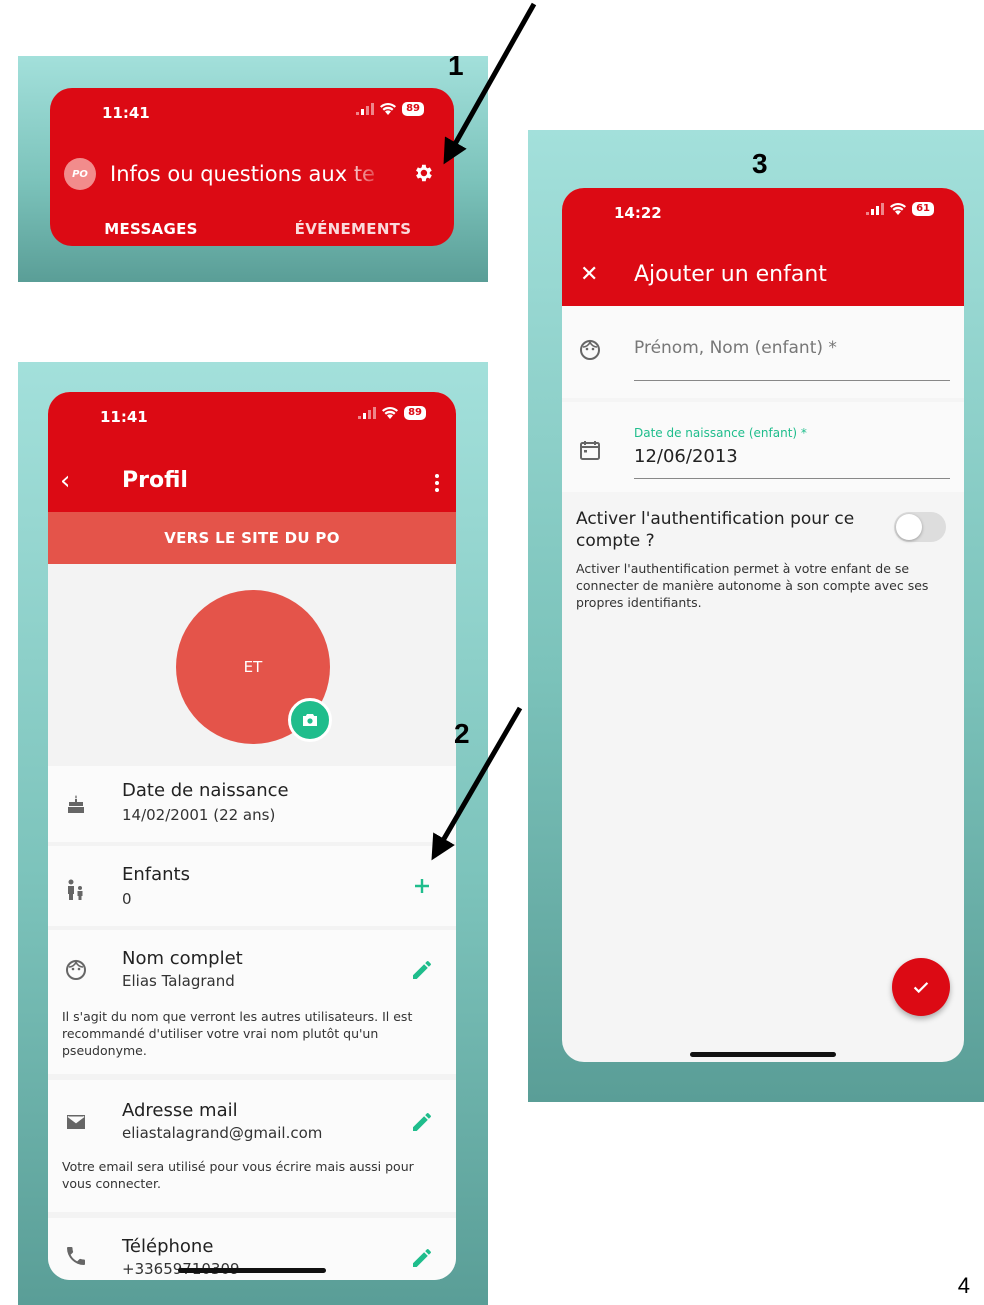 The width and height of the screenshot is (984, 1305). I want to click on arrow-to-add-child, so click(477, 783).